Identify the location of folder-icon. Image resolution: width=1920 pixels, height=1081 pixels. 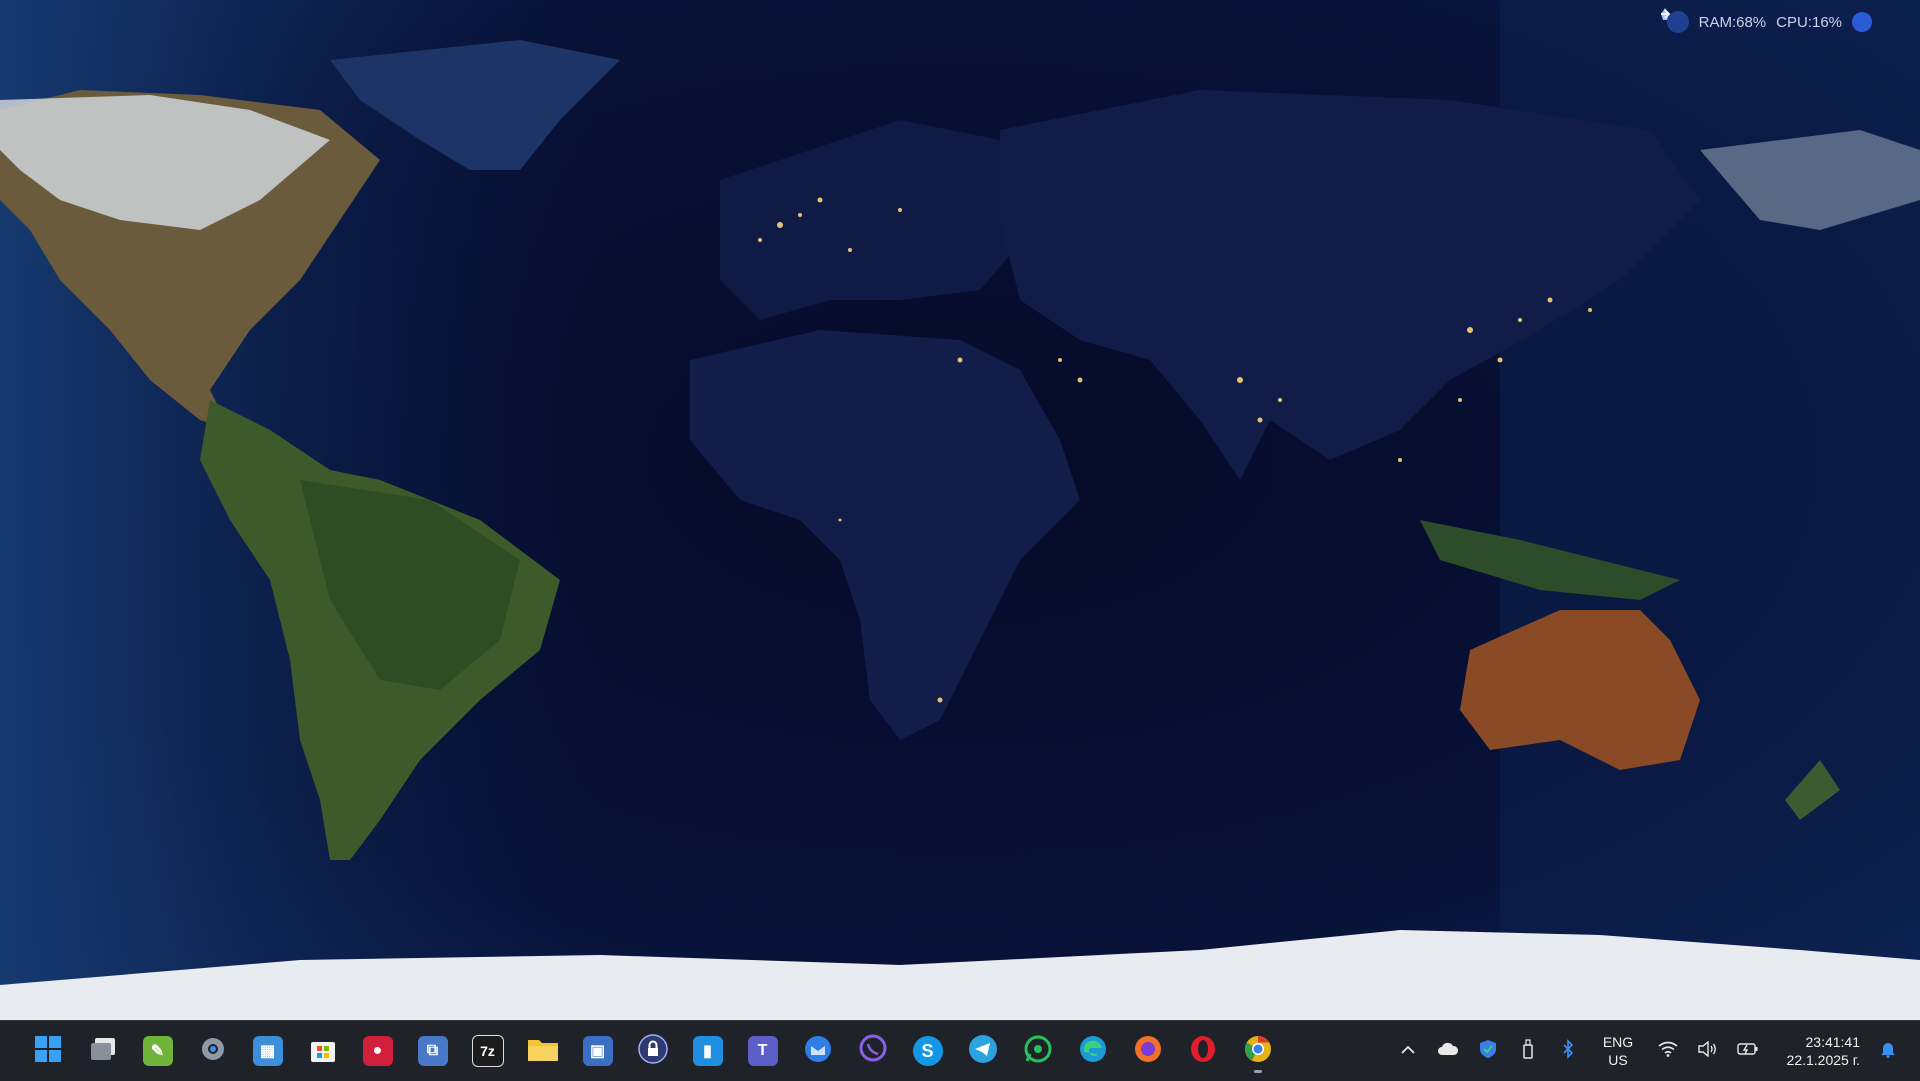
(543, 1051).